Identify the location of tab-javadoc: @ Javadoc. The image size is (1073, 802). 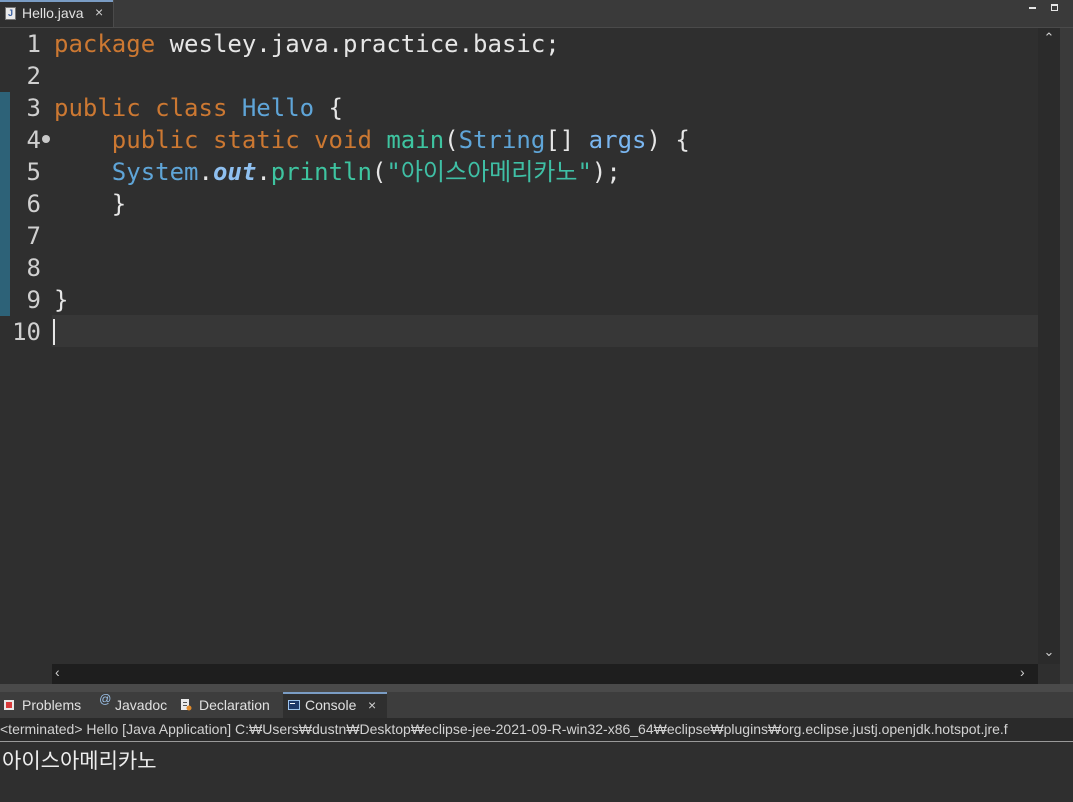
(137, 705).